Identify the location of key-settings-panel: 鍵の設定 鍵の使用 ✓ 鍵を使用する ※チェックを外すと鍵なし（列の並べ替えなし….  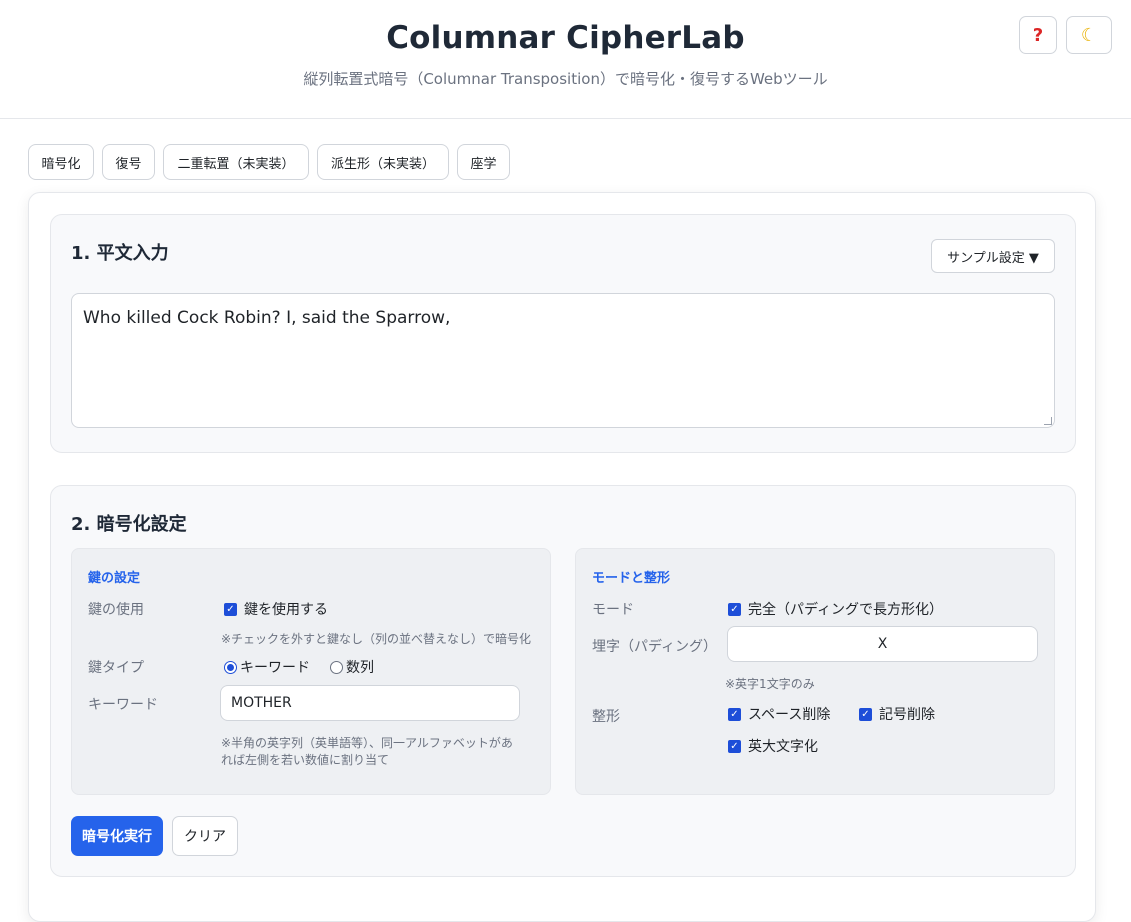
(311, 671).